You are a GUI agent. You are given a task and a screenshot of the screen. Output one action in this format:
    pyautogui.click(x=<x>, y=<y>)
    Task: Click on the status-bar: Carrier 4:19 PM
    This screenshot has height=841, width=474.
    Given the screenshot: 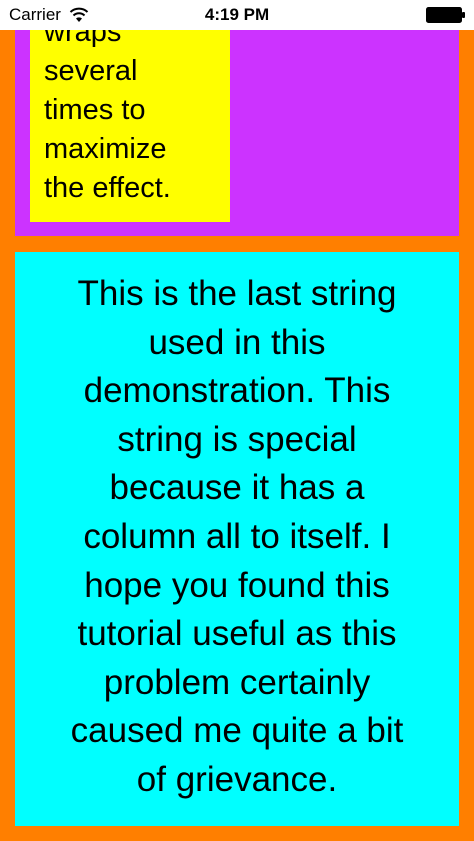 What is the action you would take?
    pyautogui.click(x=237, y=15)
    